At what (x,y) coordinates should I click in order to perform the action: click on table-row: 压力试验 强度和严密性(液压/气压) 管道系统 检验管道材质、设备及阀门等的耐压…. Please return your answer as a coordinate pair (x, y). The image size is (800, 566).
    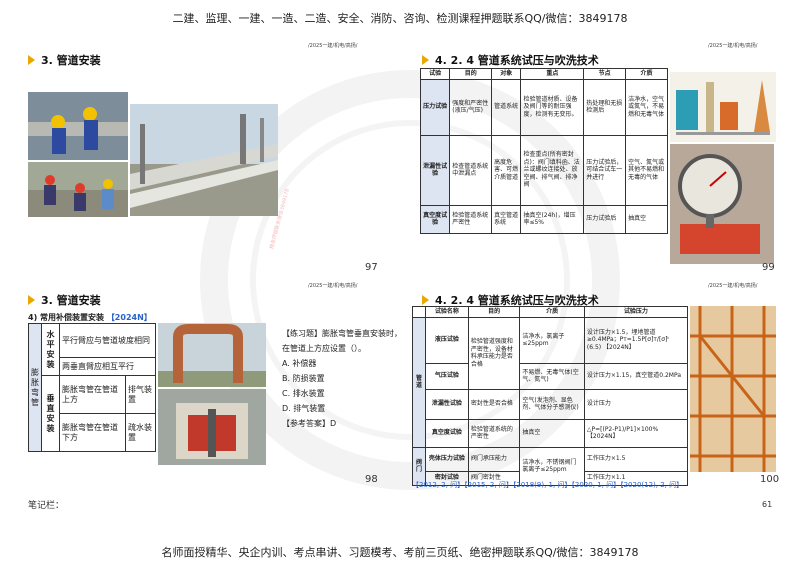
    Looking at the image, I should click on (543, 107).